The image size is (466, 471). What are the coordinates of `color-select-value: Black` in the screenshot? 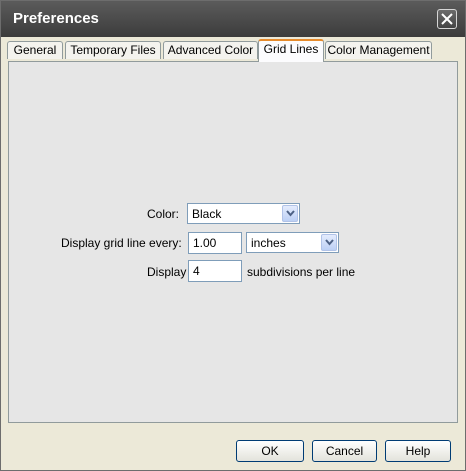 It's located at (207, 214).